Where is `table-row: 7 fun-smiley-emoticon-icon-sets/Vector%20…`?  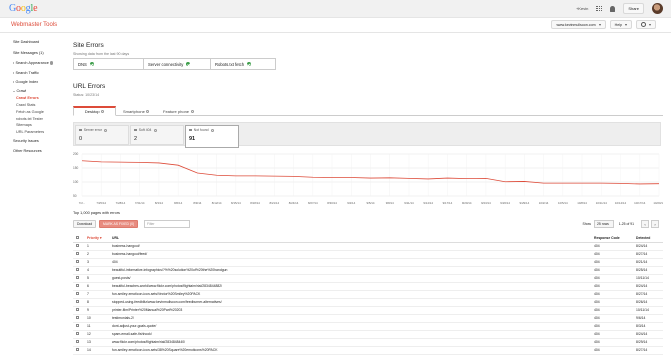 table-row: 7 fun-smiley-emoticon-icon-sets/Vector%20… is located at coordinates (368, 294).